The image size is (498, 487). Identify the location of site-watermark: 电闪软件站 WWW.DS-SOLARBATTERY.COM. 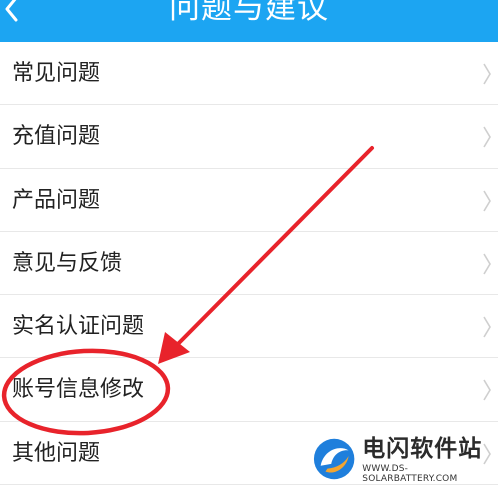
(405, 460).